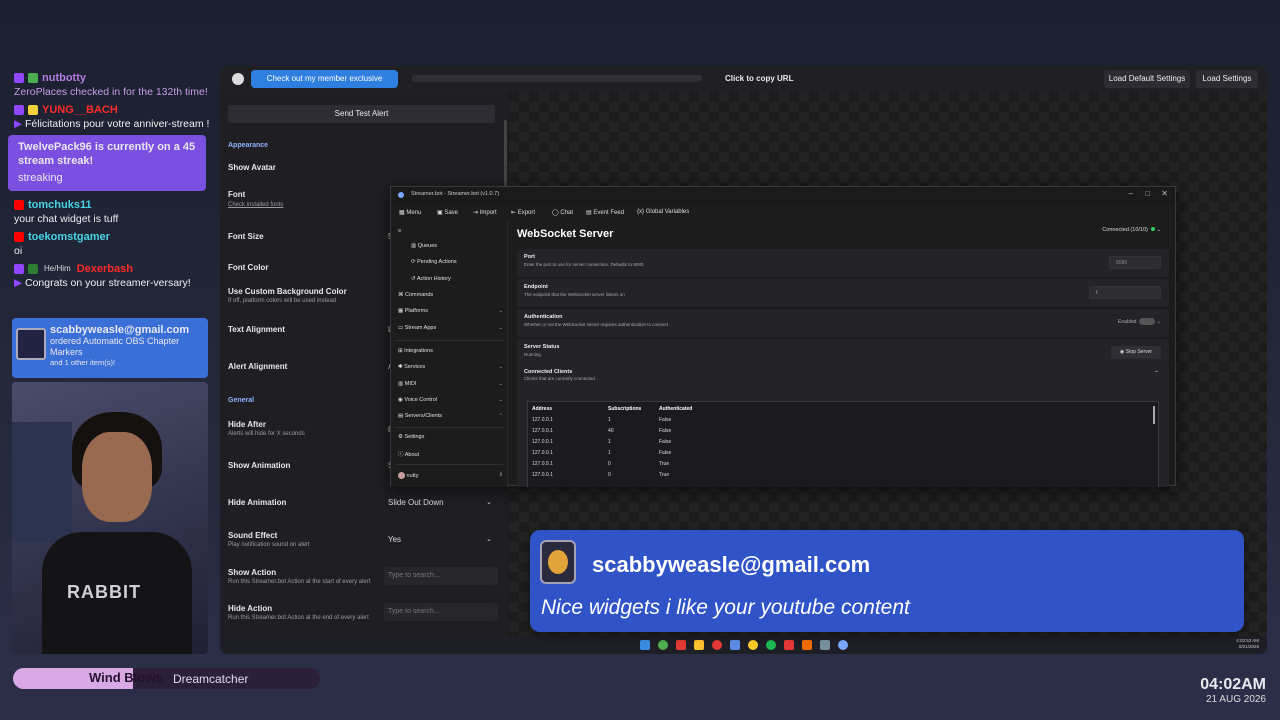  Describe the element at coordinates (463, 262) in the screenshot. I see `sidebar-item-pending-actions: ⟳ Pending Actions` at that location.